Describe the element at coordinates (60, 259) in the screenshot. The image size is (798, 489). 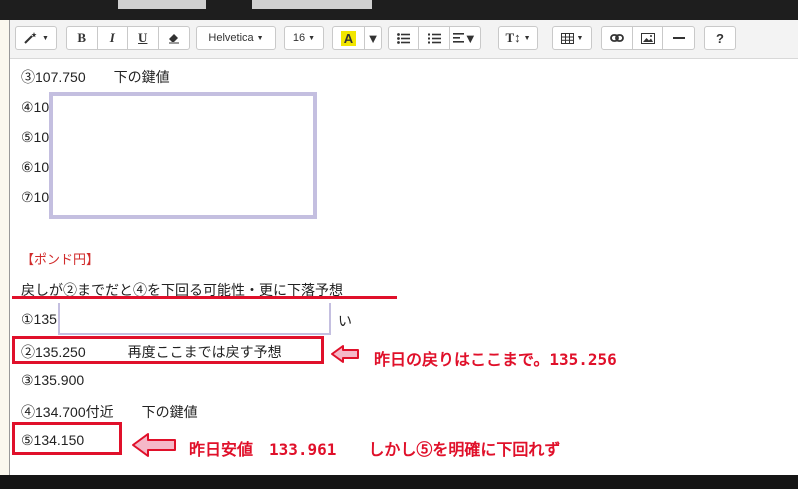
I see `section-title: 【ポンド円】` at that location.